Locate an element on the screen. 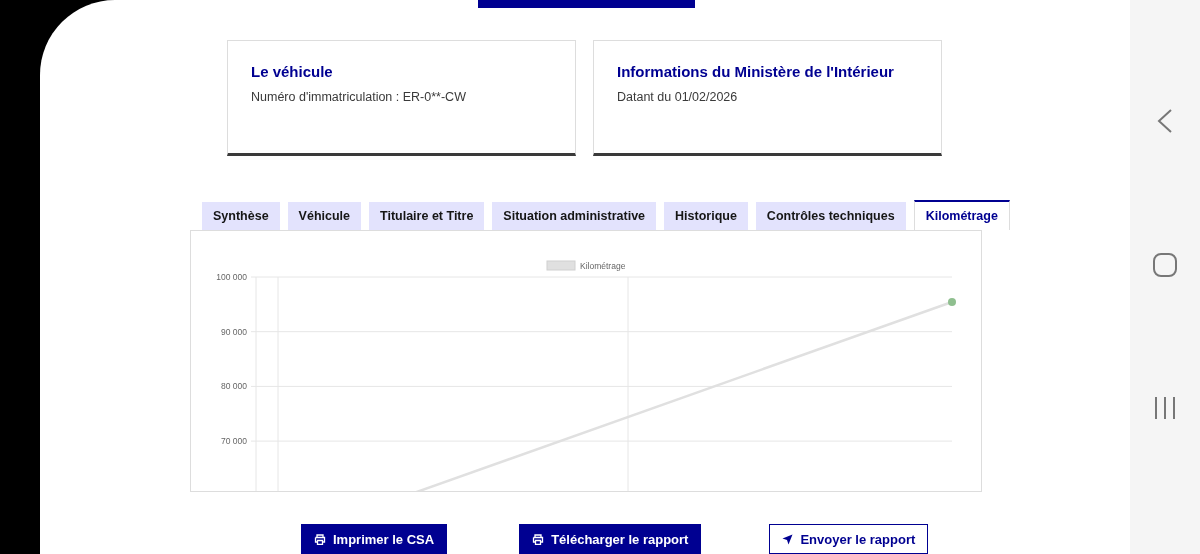  card-title: Le véhicule is located at coordinates (292, 71).